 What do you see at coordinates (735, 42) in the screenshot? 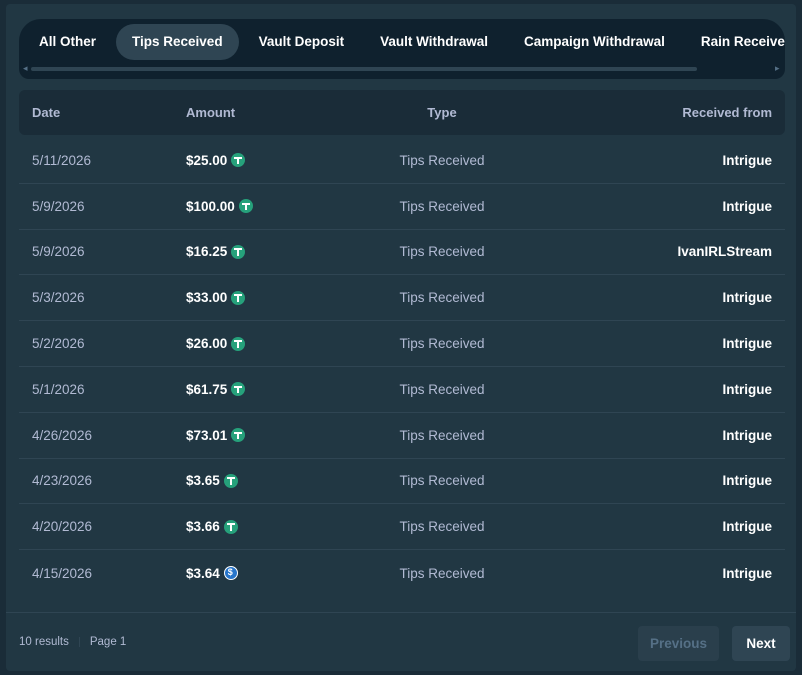
I see `tab-rain-received: Rain Received` at bounding box center [735, 42].